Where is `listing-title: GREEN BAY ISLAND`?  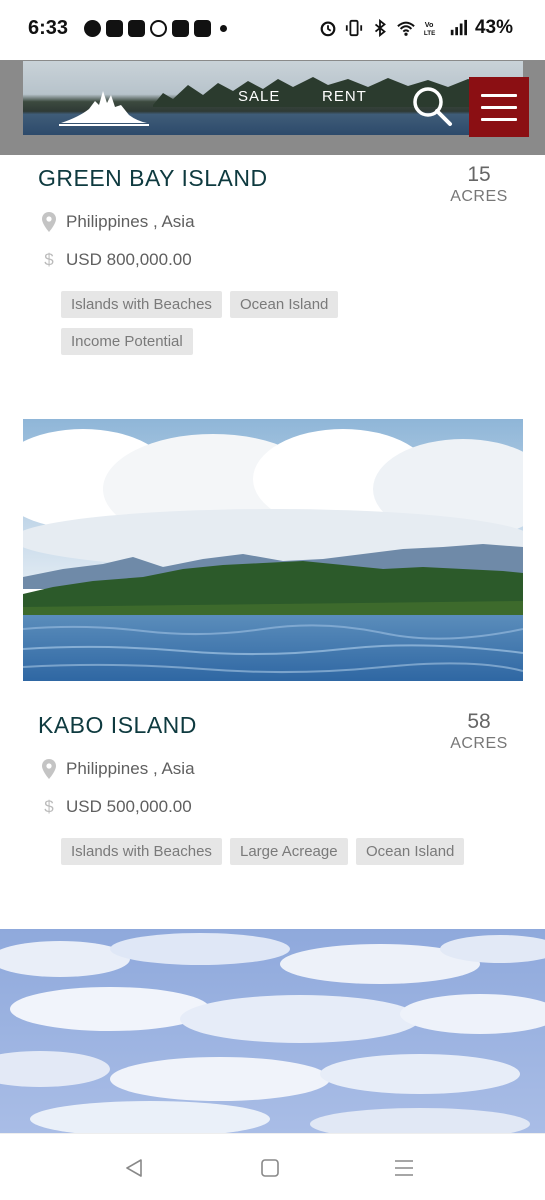 listing-title: GREEN BAY ISLAND is located at coordinates (153, 178).